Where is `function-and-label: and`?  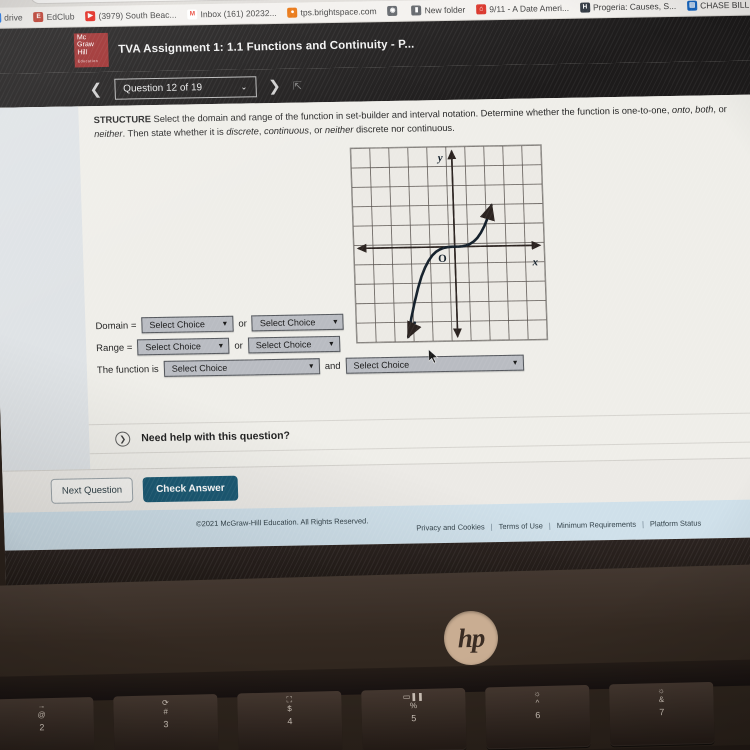 function-and-label: and is located at coordinates (332, 366).